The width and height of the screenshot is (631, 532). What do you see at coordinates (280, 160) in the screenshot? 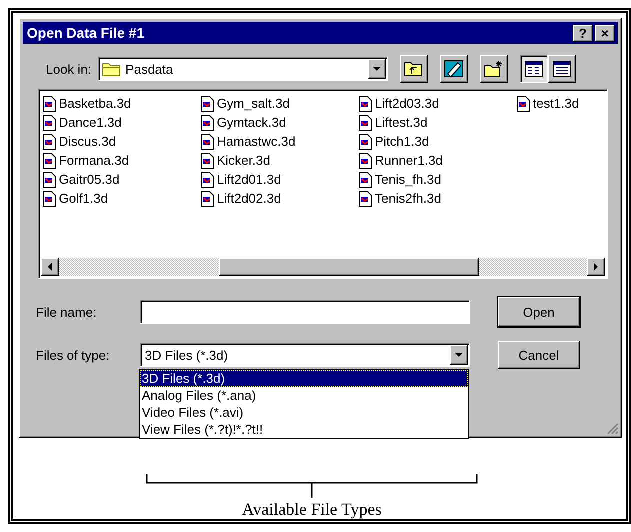
I see `file-item: Kicker.3d` at bounding box center [280, 160].